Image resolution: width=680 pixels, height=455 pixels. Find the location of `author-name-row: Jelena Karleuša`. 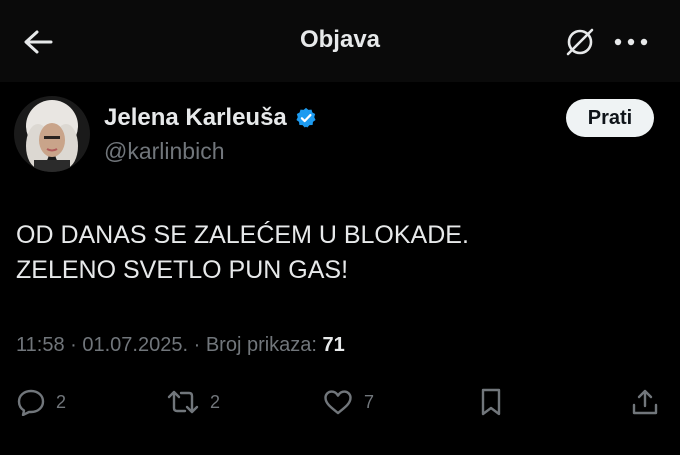

author-name-row: Jelena Karleuša is located at coordinates (210, 118).